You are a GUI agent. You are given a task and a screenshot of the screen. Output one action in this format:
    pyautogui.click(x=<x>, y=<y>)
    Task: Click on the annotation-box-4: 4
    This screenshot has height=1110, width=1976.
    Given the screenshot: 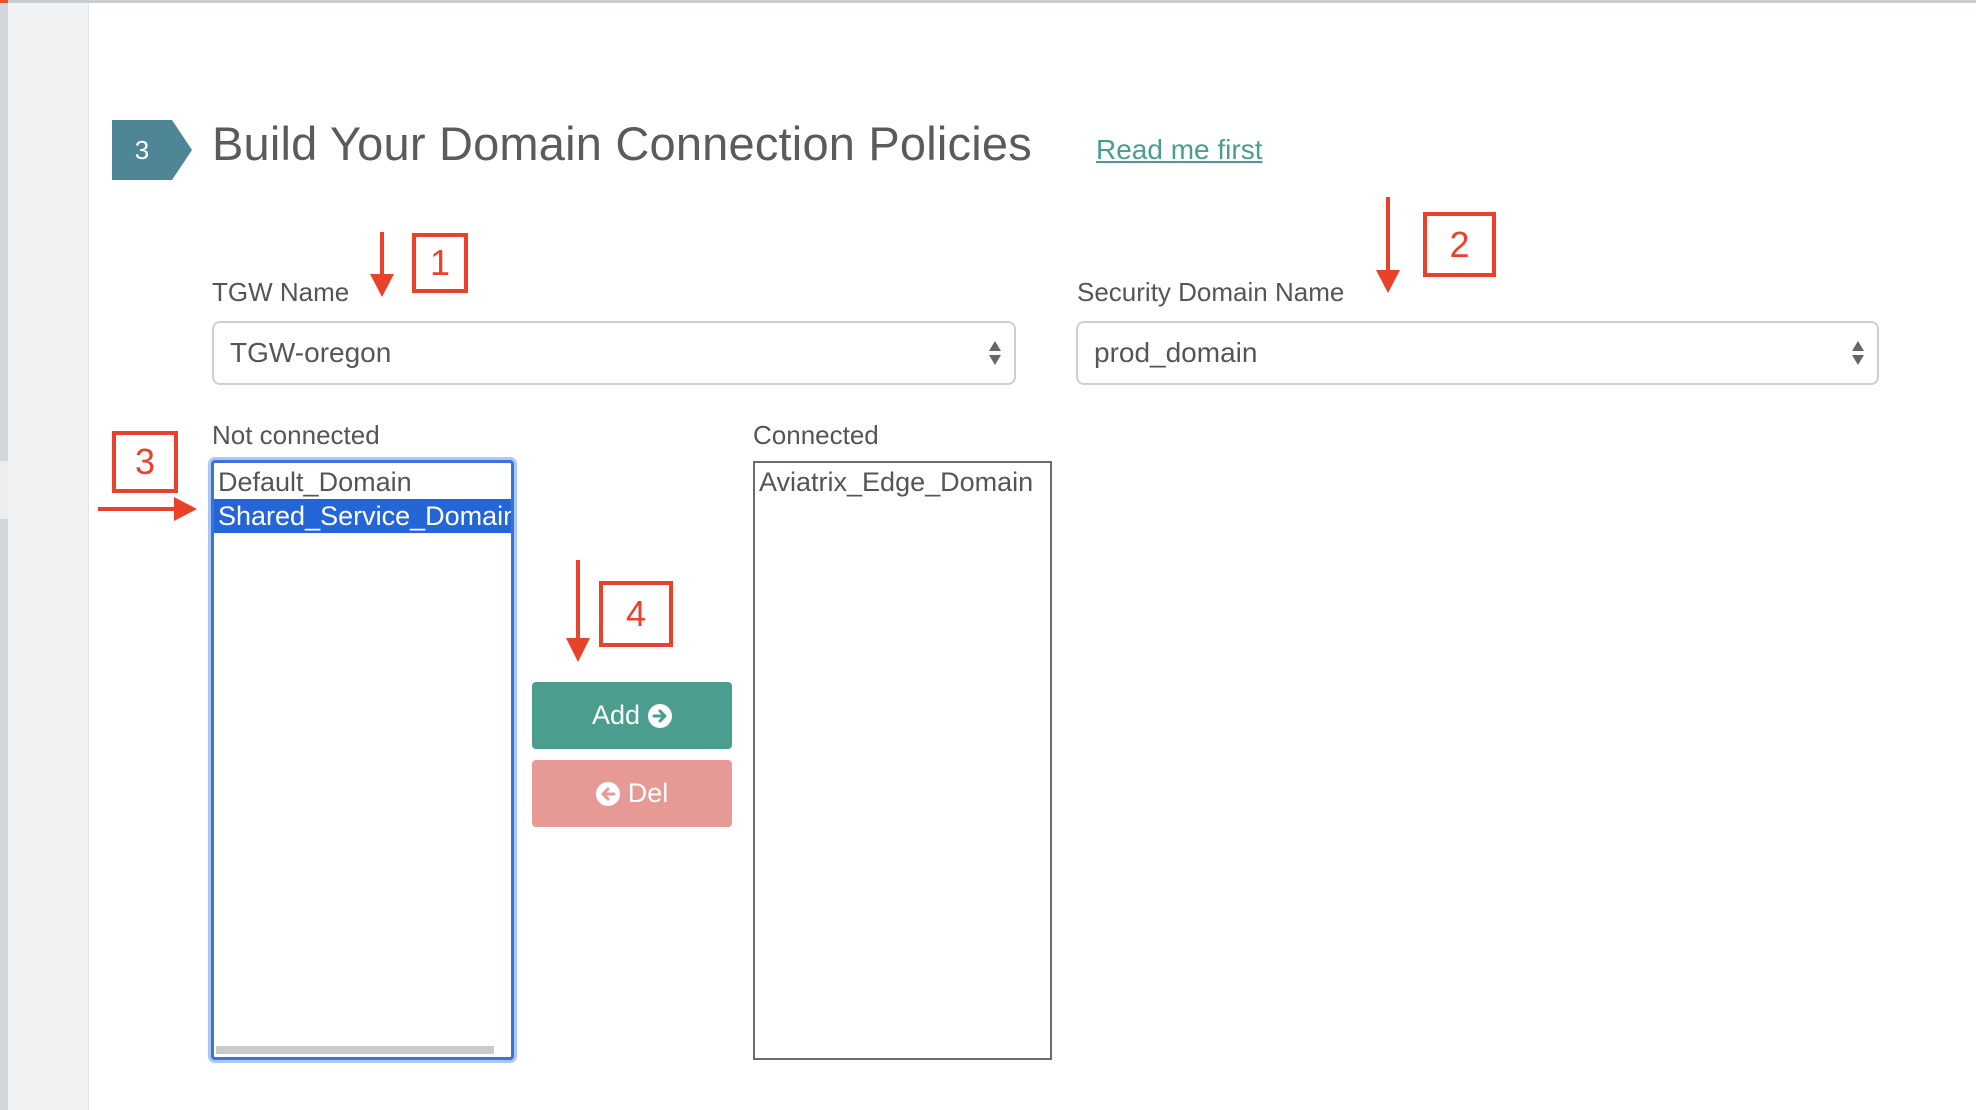 What is the action you would take?
    pyautogui.click(x=636, y=614)
    